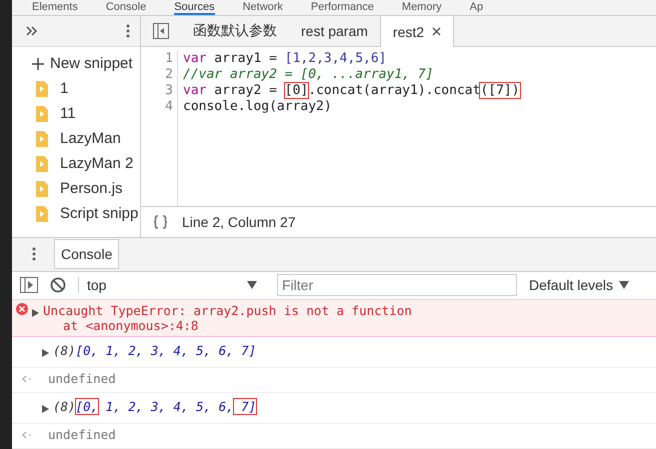 The width and height of the screenshot is (656, 449). I want to click on snippet-item: 1, so click(76, 89).